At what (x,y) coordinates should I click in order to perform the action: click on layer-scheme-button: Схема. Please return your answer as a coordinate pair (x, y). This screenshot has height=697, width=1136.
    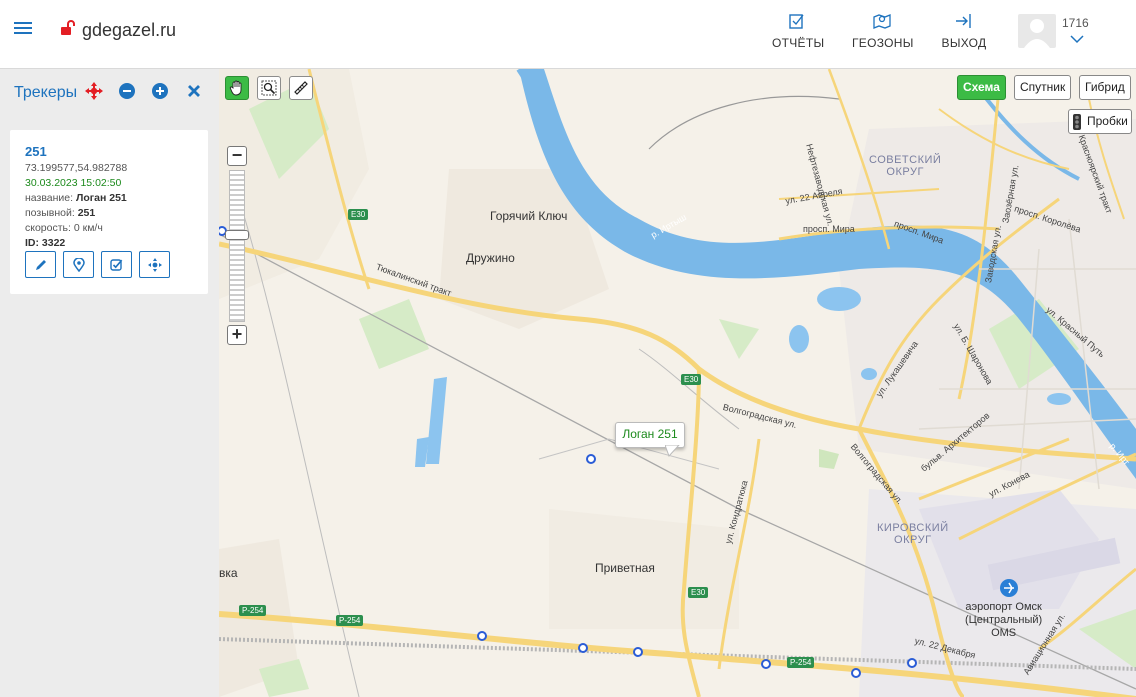
    Looking at the image, I should click on (981, 87).